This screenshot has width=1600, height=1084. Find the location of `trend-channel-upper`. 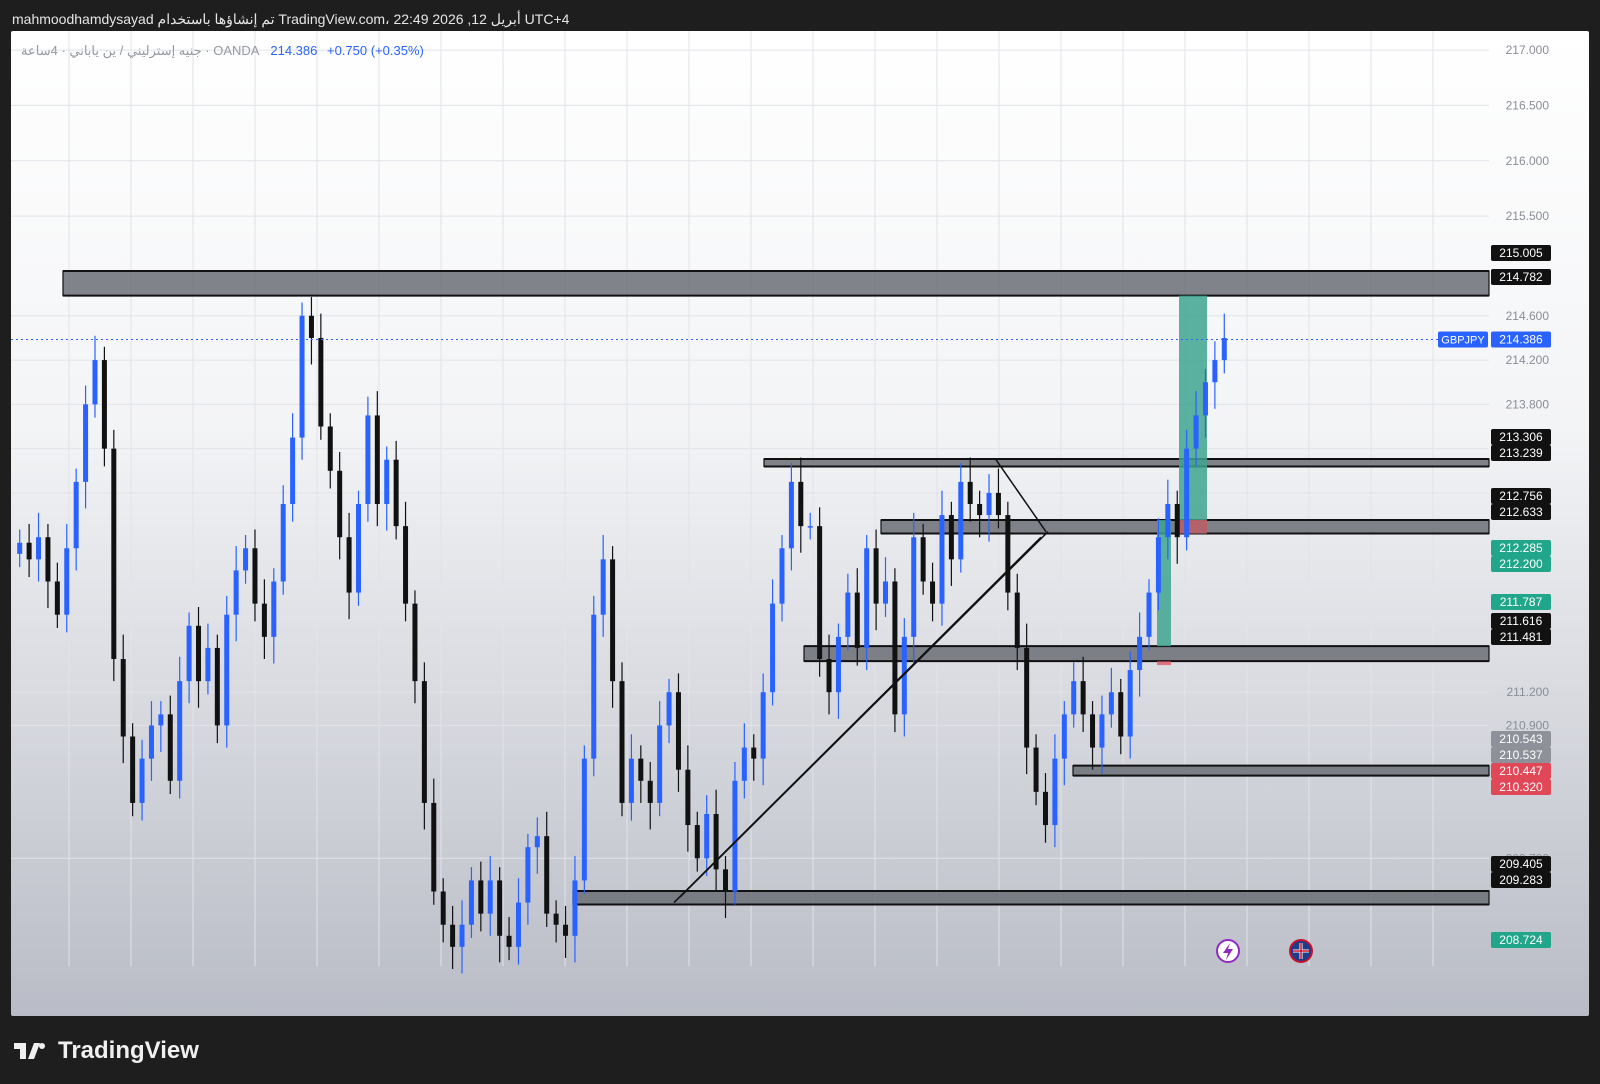

trend-channel-upper is located at coordinates (864, 714).